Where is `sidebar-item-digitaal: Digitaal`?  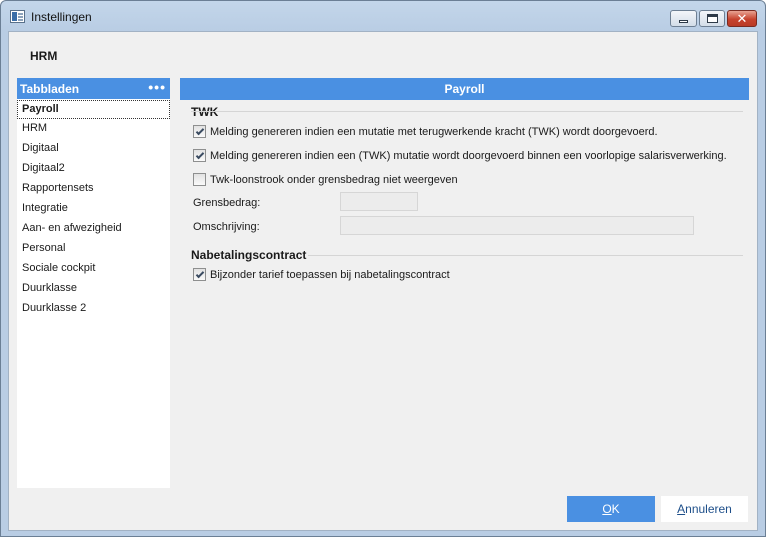 sidebar-item-digitaal: Digitaal is located at coordinates (93, 149).